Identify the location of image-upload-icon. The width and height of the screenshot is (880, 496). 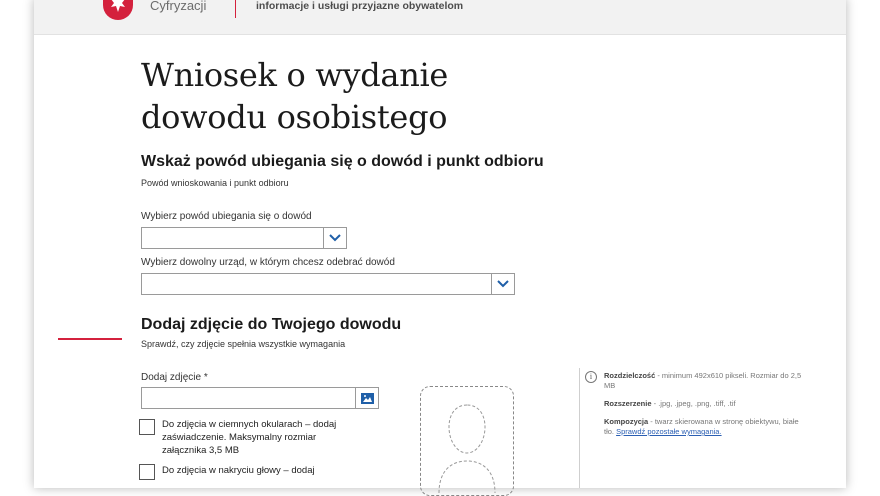
(367, 398).